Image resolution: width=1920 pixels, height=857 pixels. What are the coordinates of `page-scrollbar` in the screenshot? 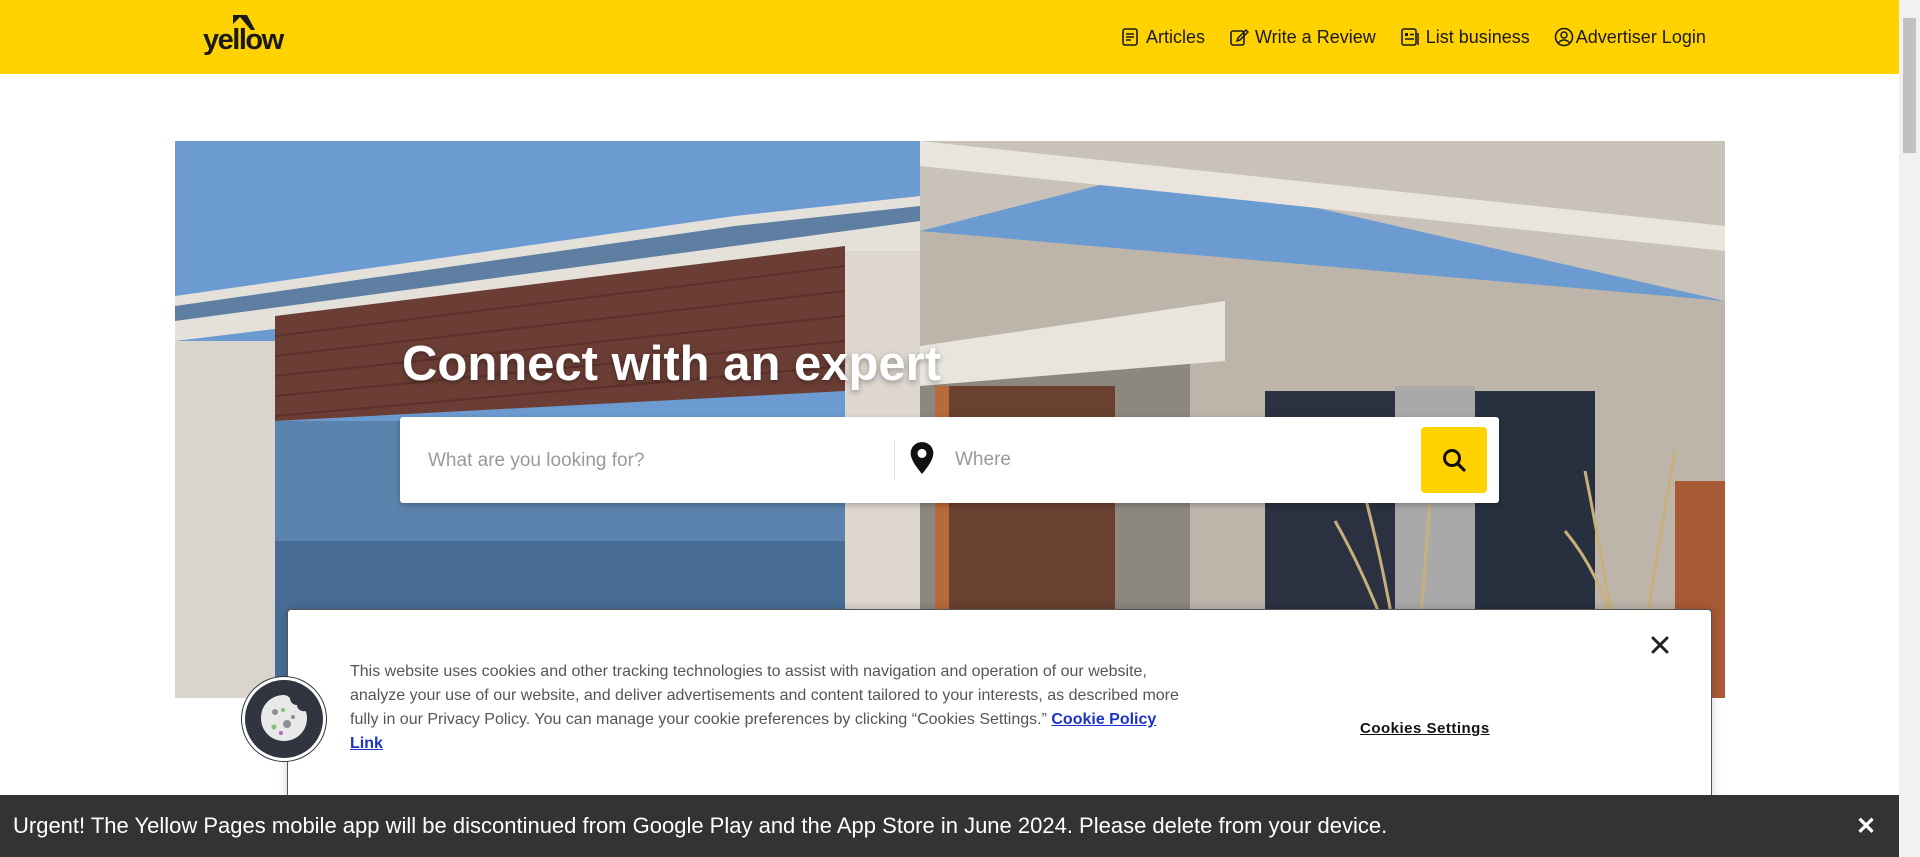 It's located at (1909, 428).